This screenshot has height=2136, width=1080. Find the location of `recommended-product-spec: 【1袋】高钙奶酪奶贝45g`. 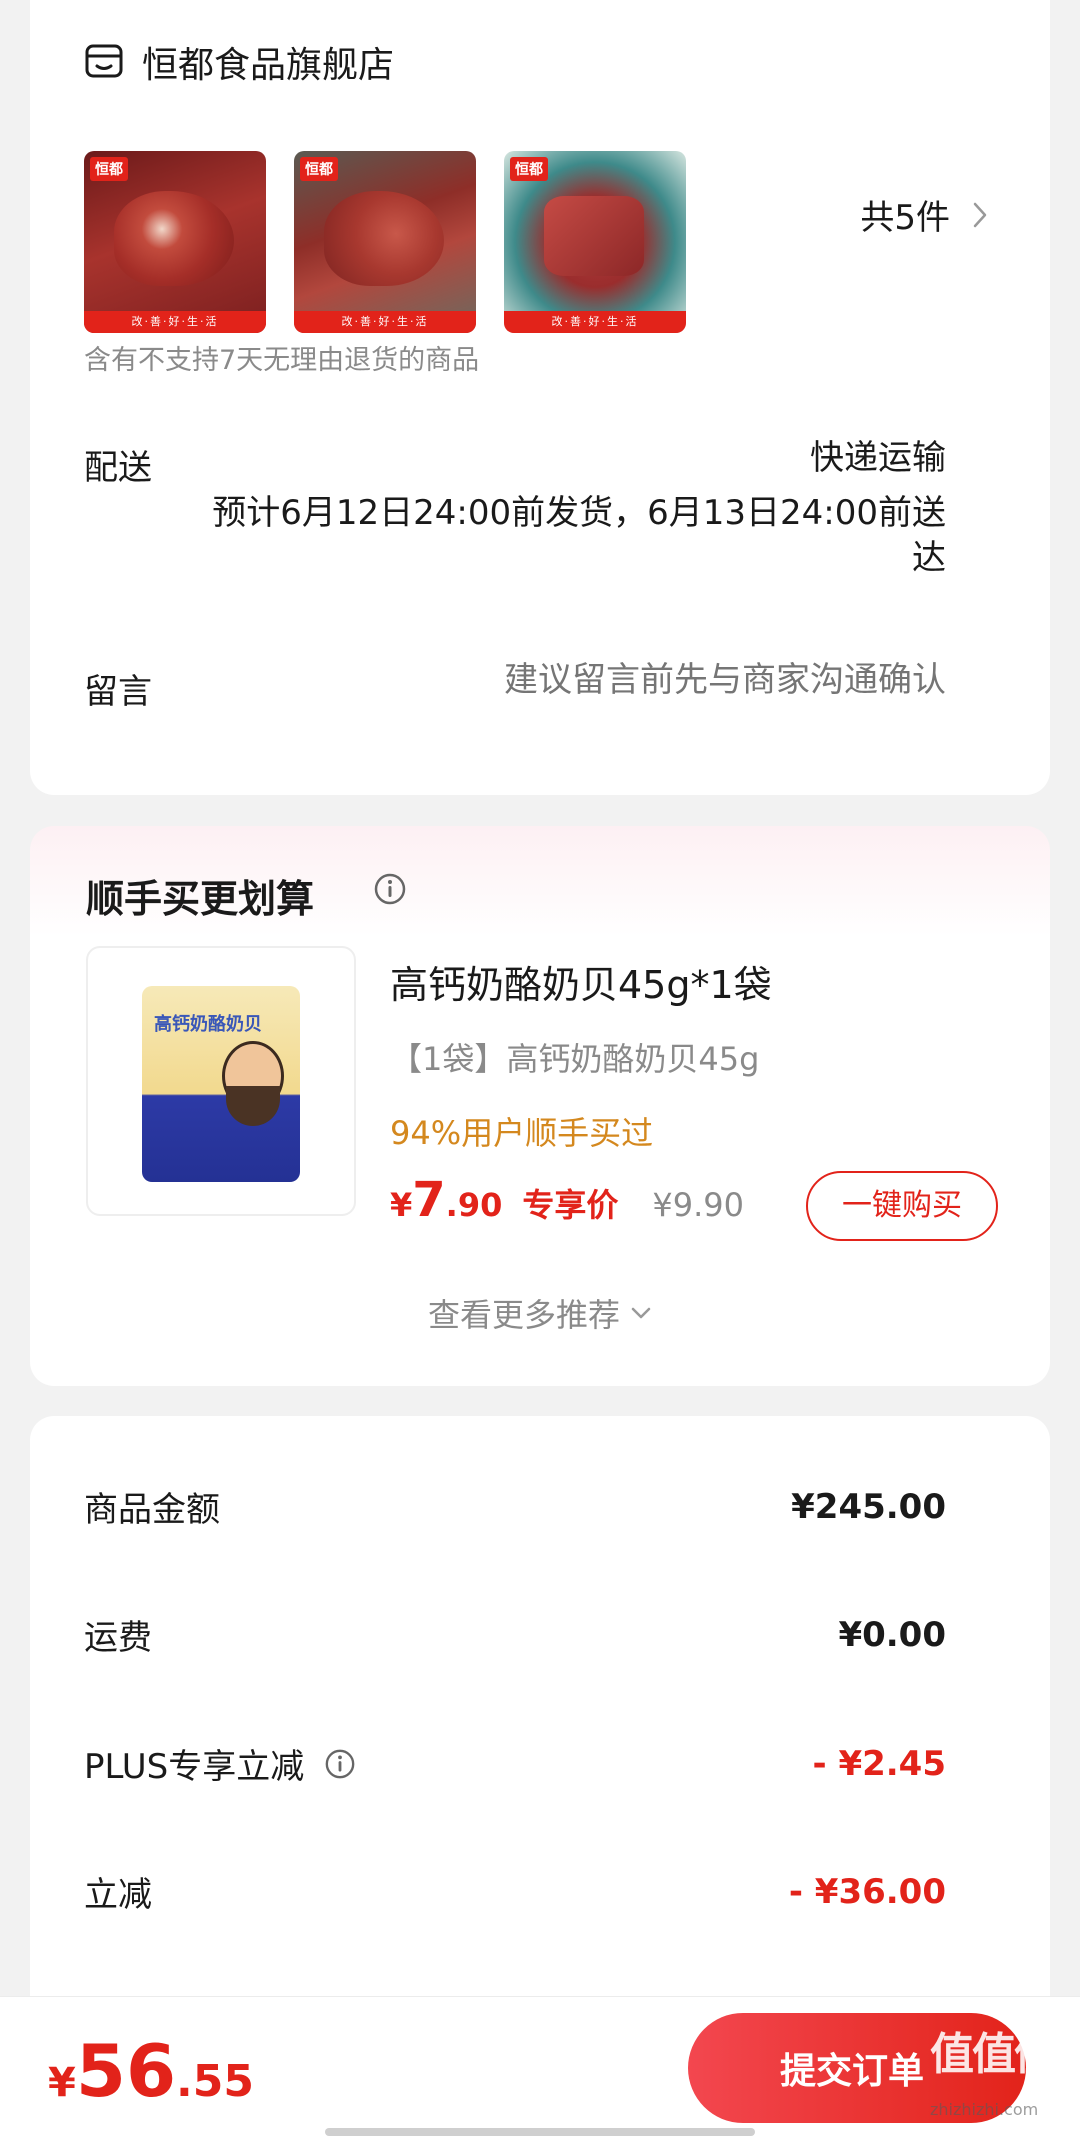

recommended-product-spec: 【1袋】高钙奶酪奶贝45g is located at coordinates (575, 1059).